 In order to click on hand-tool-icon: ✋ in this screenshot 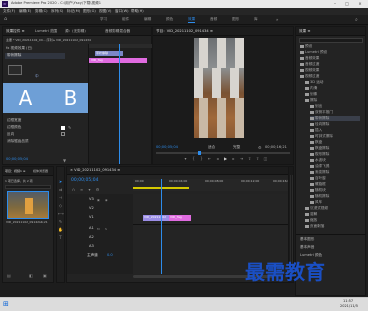, I will do `click(60, 229)`.